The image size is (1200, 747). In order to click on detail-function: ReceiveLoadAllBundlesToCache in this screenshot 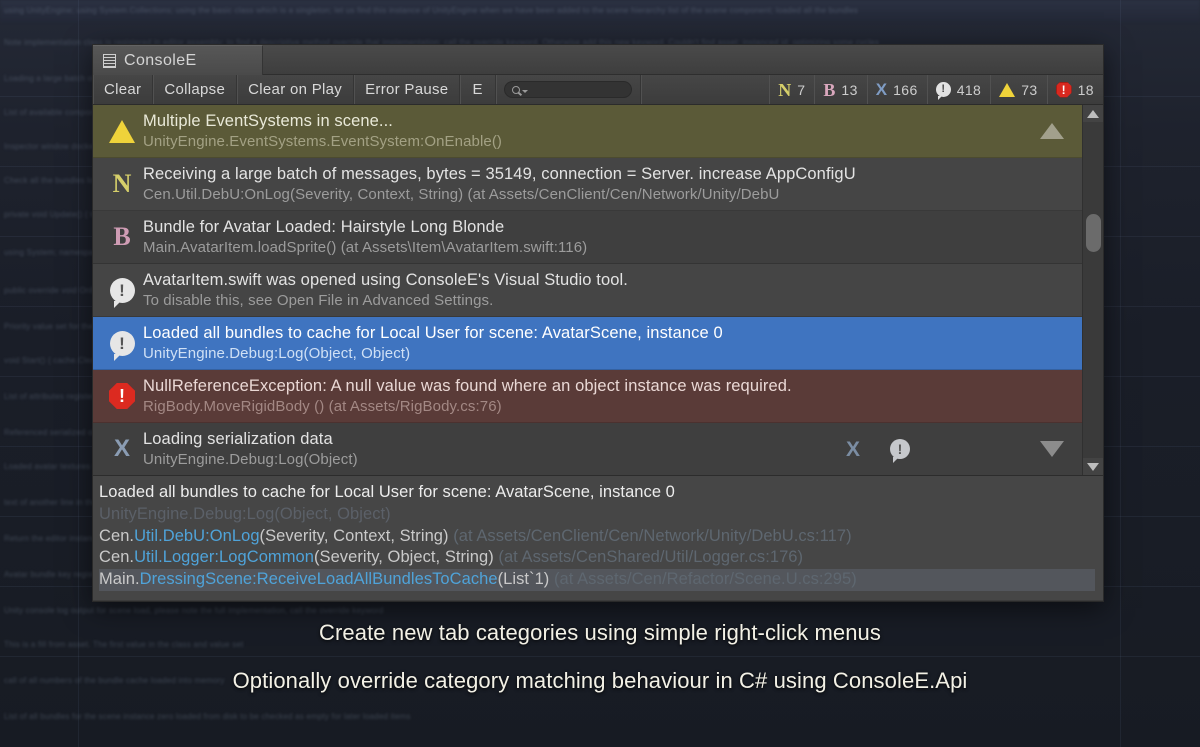, I will do `click(377, 579)`.